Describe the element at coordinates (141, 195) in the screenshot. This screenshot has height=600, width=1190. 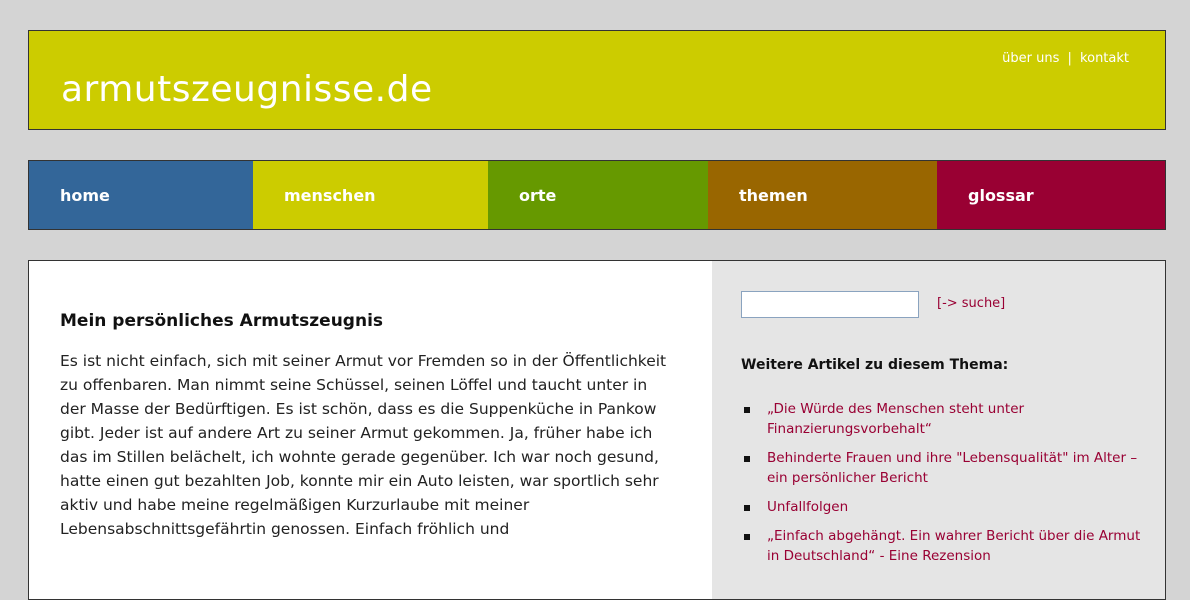
I see `nav-item-home: home` at that location.